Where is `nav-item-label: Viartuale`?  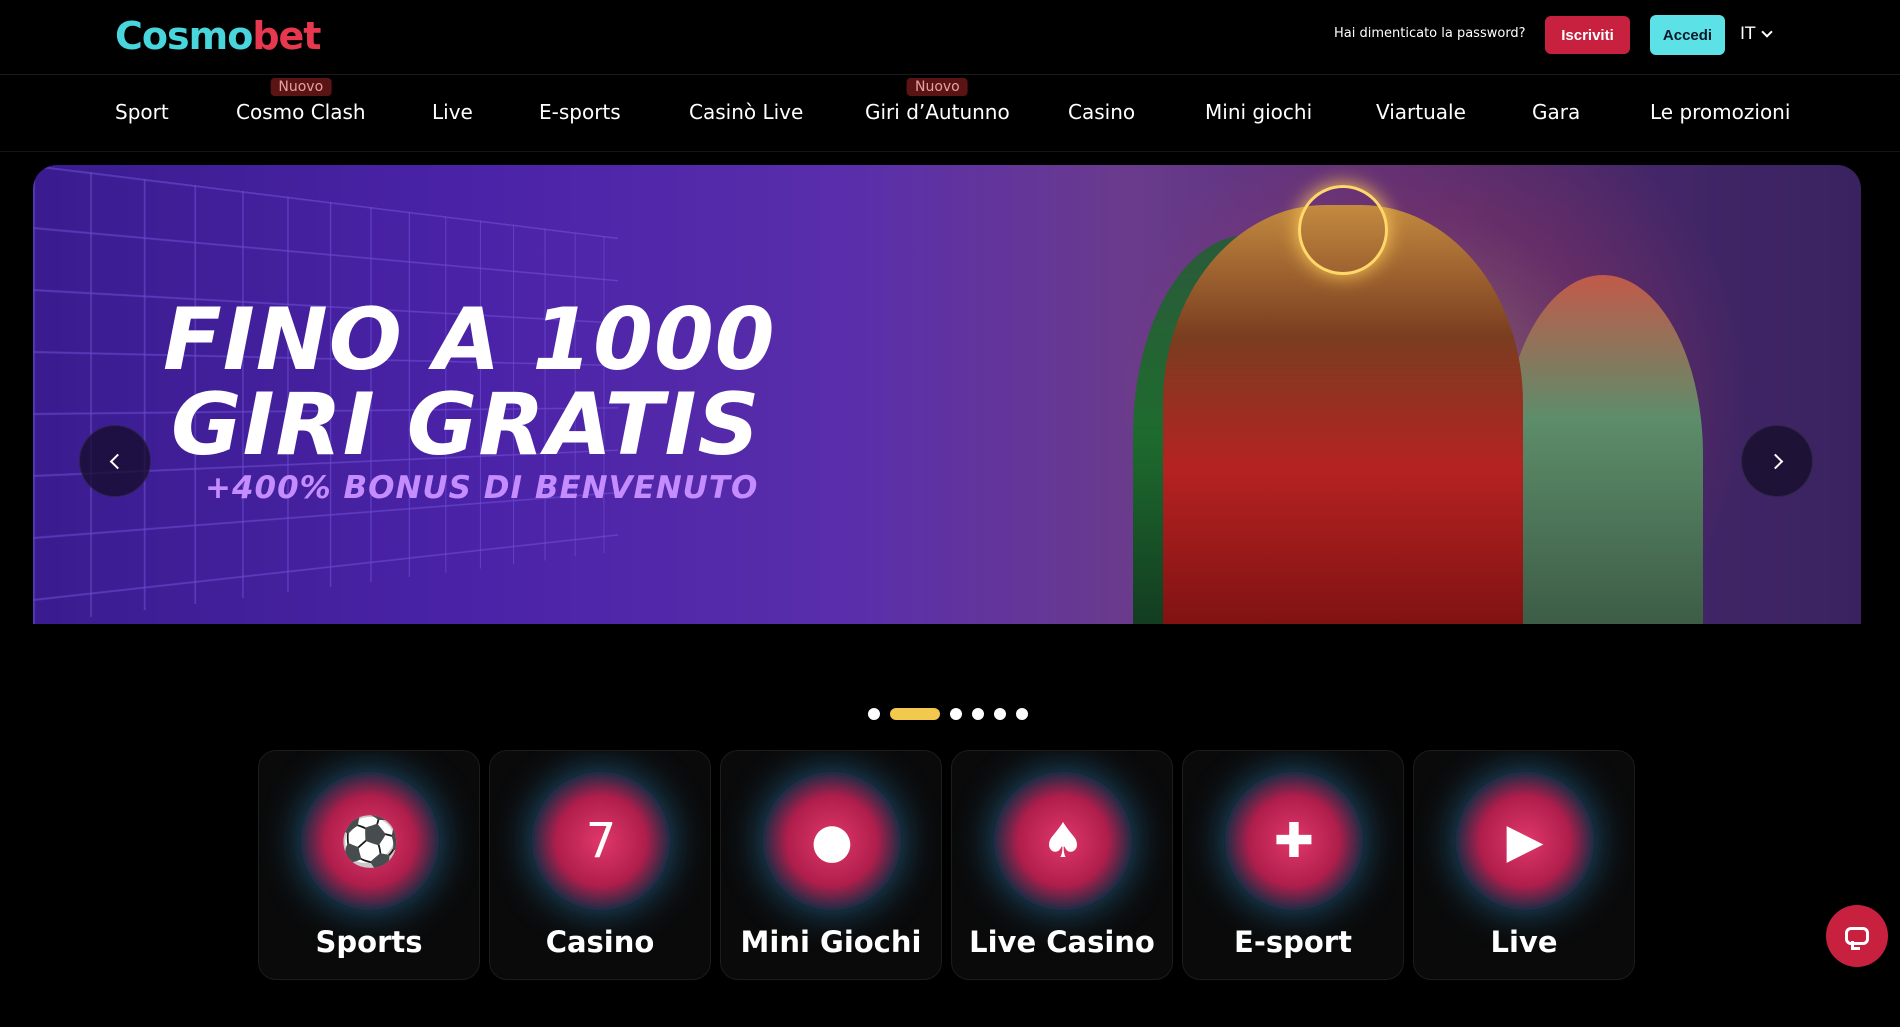
nav-item-label: Viartuale is located at coordinates (1421, 112).